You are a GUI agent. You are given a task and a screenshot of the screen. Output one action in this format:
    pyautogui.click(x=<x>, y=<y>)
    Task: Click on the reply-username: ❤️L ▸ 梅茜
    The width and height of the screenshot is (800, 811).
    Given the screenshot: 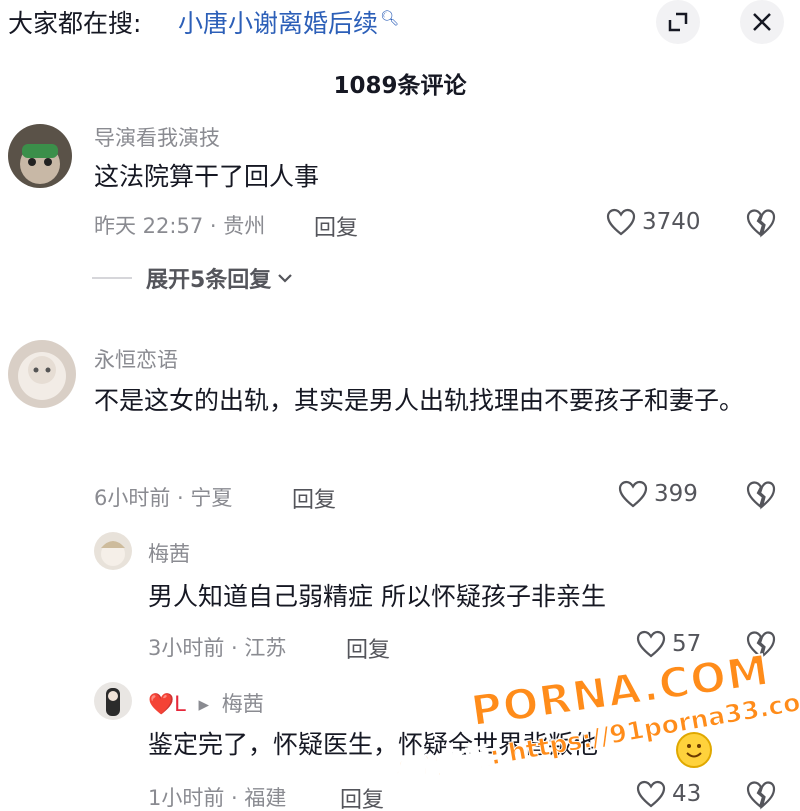 What is the action you would take?
    pyautogui.click(x=206, y=703)
    